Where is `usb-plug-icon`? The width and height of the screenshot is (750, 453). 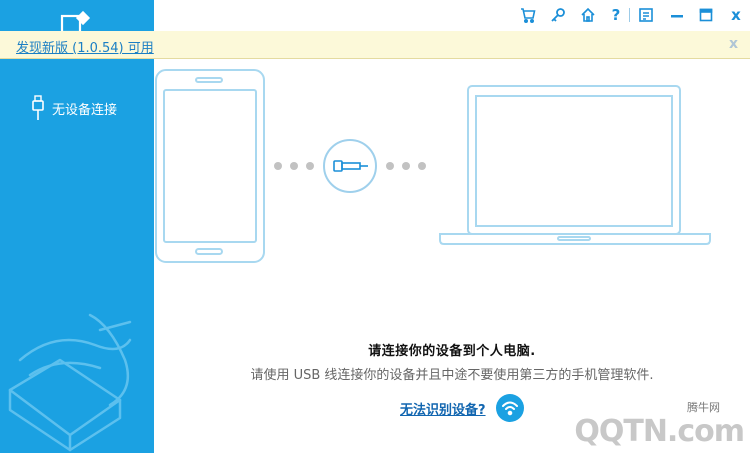
usb-plug-icon is located at coordinates (38, 107).